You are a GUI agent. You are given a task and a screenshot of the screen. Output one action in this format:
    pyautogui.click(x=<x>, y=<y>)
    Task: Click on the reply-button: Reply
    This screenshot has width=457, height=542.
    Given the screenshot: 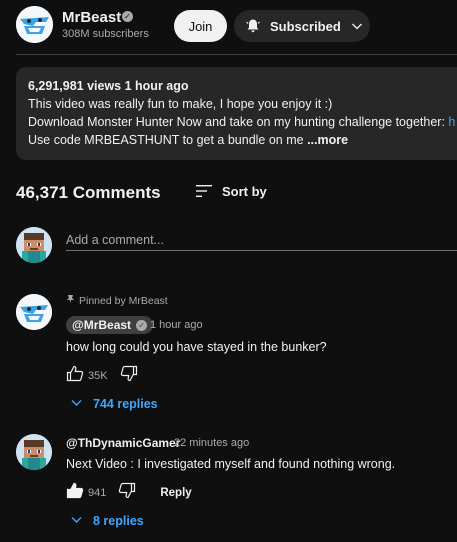 What is the action you would take?
    pyautogui.click(x=175, y=493)
    